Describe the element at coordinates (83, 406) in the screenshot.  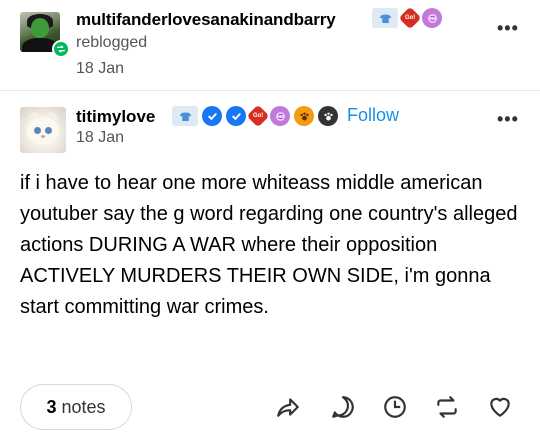
I see `notes-label: notes` at that location.